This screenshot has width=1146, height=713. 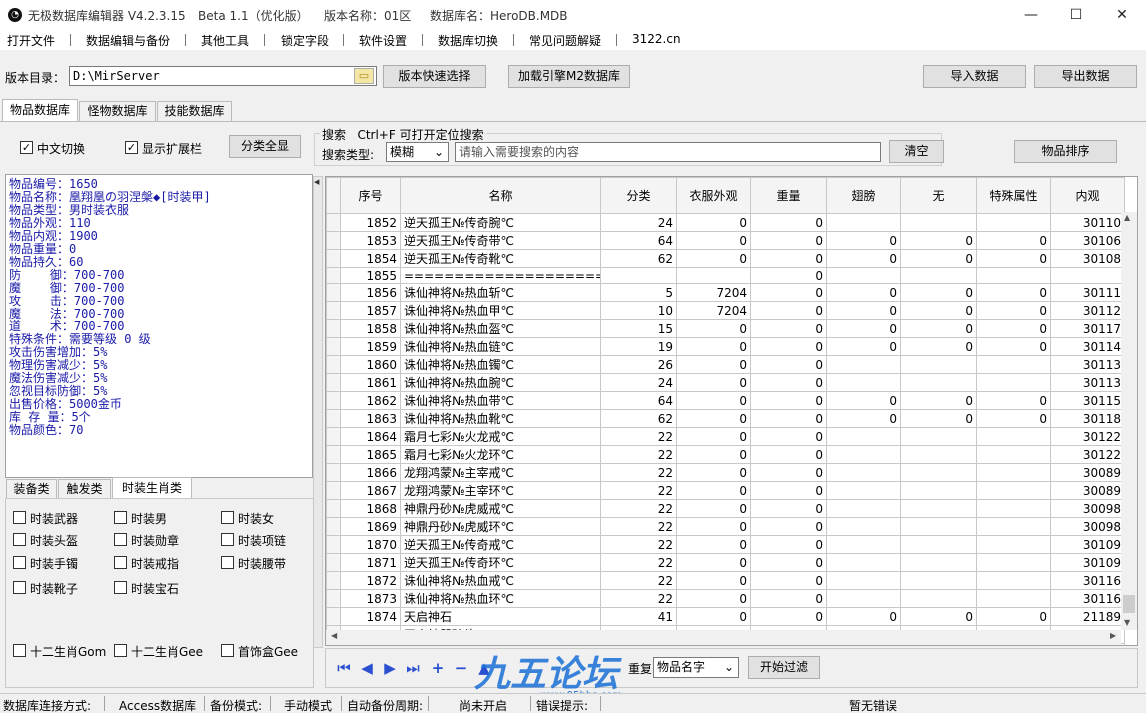 What do you see at coordinates (500, 580) in the screenshot?
I see `table-cell: 诛仙神将№热血戒℃` at bounding box center [500, 580].